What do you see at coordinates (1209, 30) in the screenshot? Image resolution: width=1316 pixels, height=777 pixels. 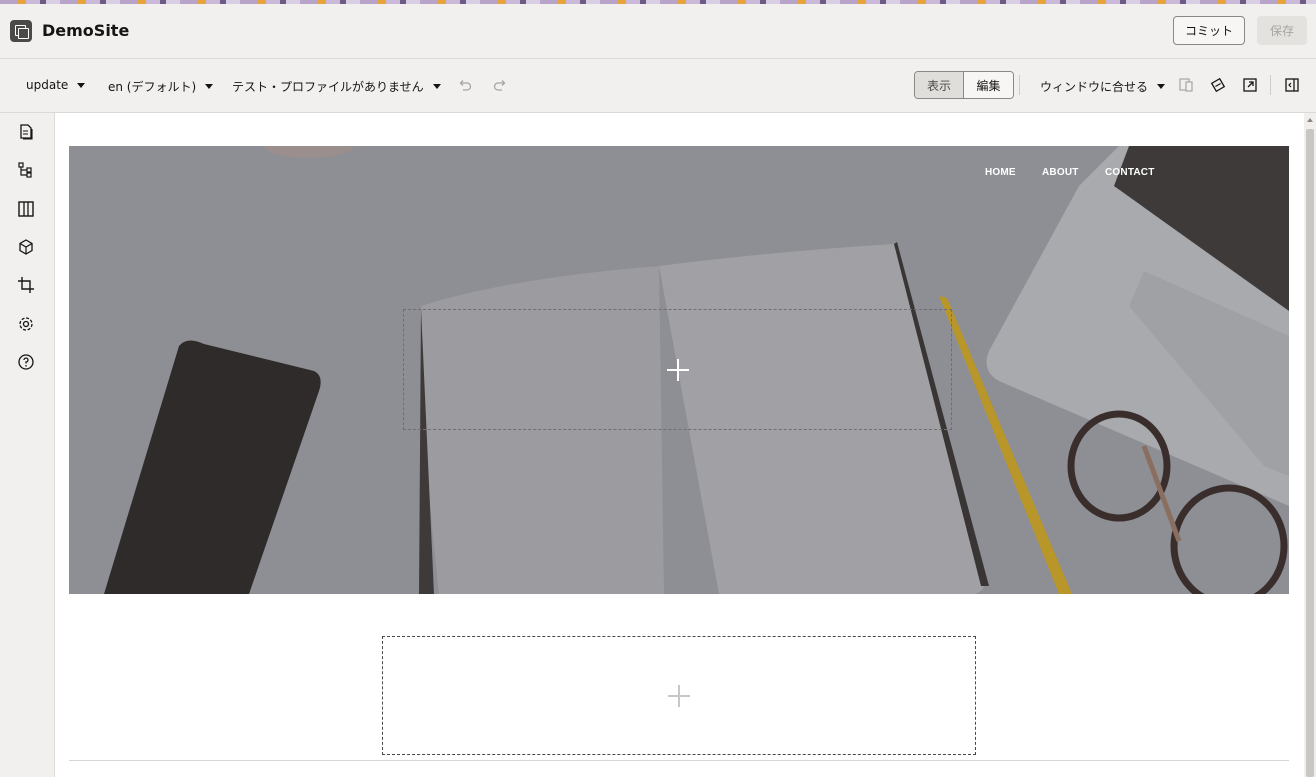 I see `commit-button: コミット` at bounding box center [1209, 30].